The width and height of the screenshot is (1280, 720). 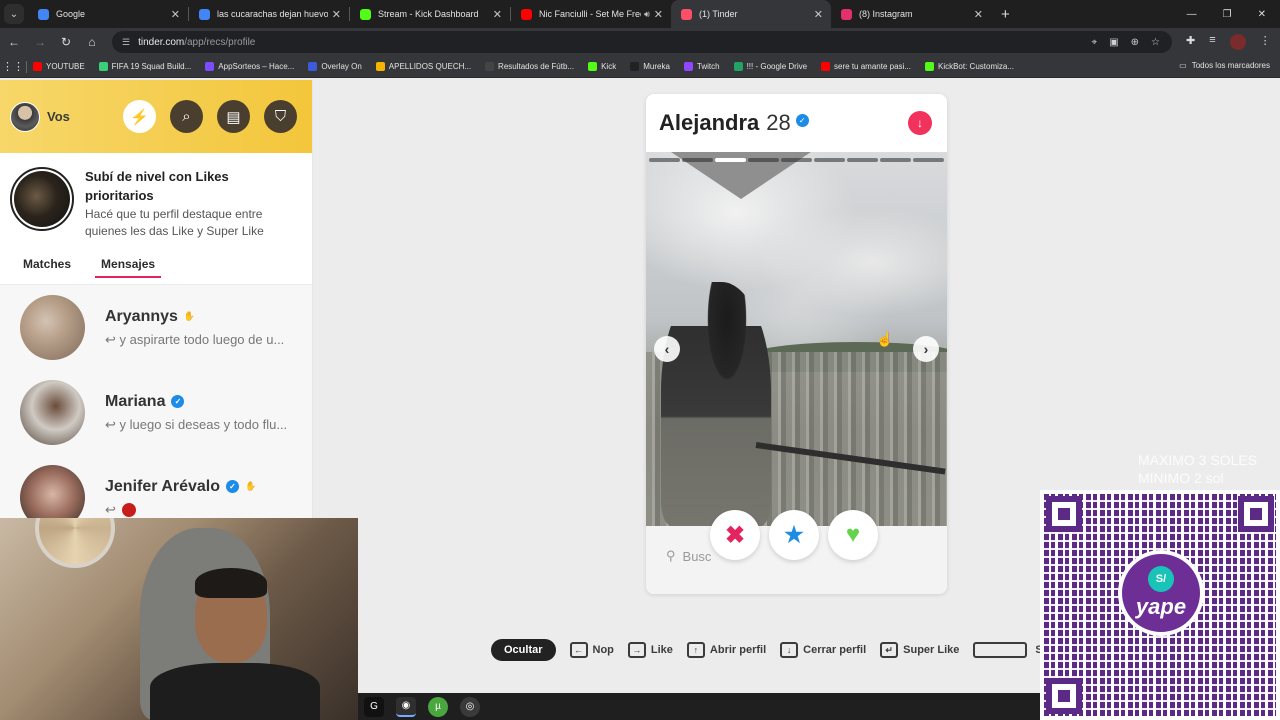 What do you see at coordinates (272, 14) in the screenshot?
I see `tab-title: las cucarachas dejan huevos - B` at bounding box center [272, 14].